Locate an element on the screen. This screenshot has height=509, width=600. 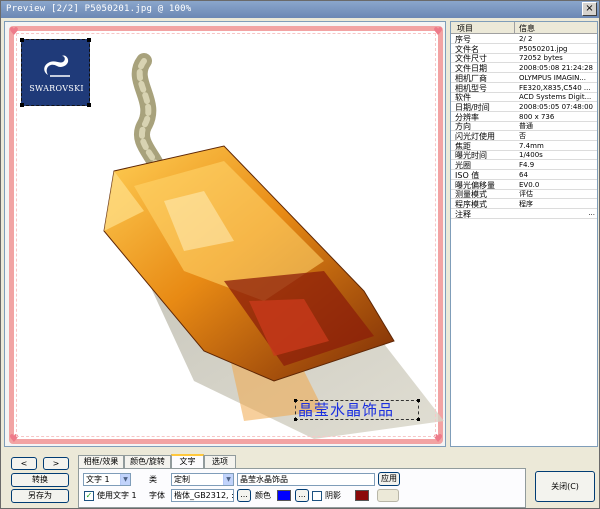
property-row: ISO 值 64 is located at coordinates (524, 175).